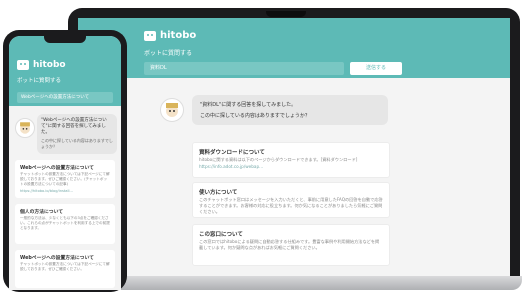 The width and height of the screenshot is (522, 292). What do you see at coordinates (232, 153) in the screenshot?
I see `card-title: 資料ダウンロードについて` at bounding box center [232, 153].